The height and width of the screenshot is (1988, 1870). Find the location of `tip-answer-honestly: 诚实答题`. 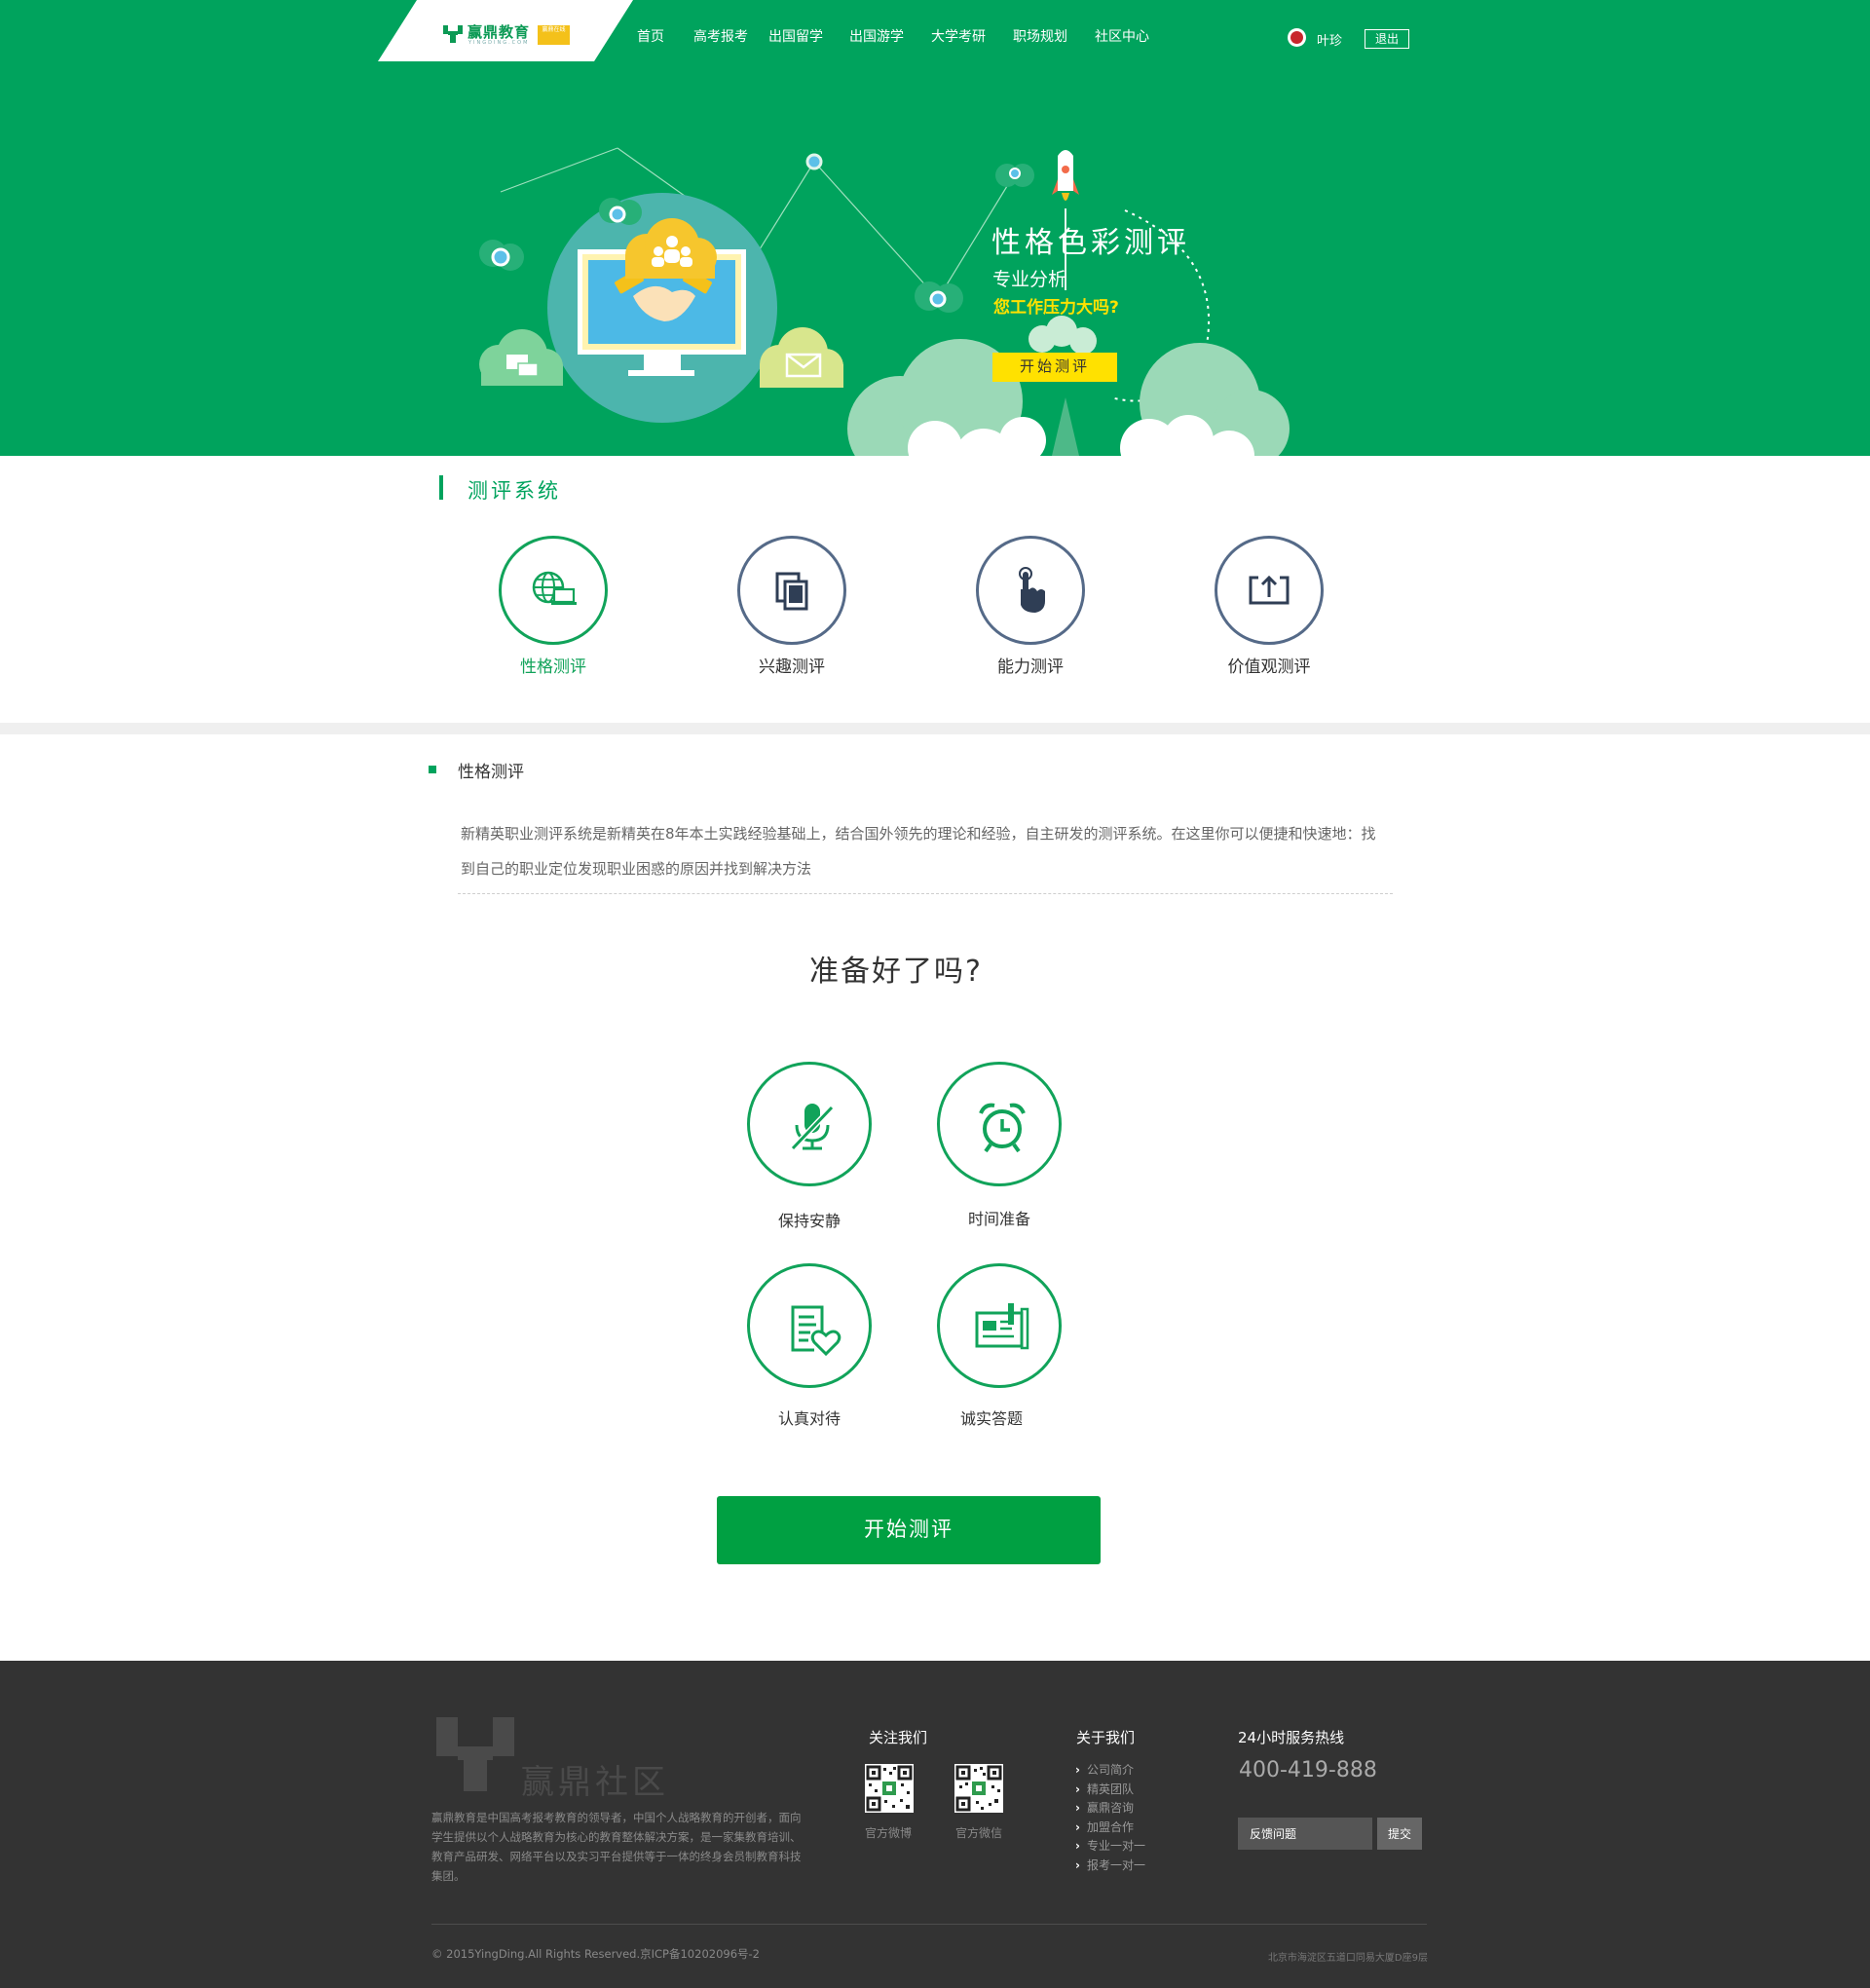

tip-answer-honestly: 诚实答题 is located at coordinates (993, 1351).